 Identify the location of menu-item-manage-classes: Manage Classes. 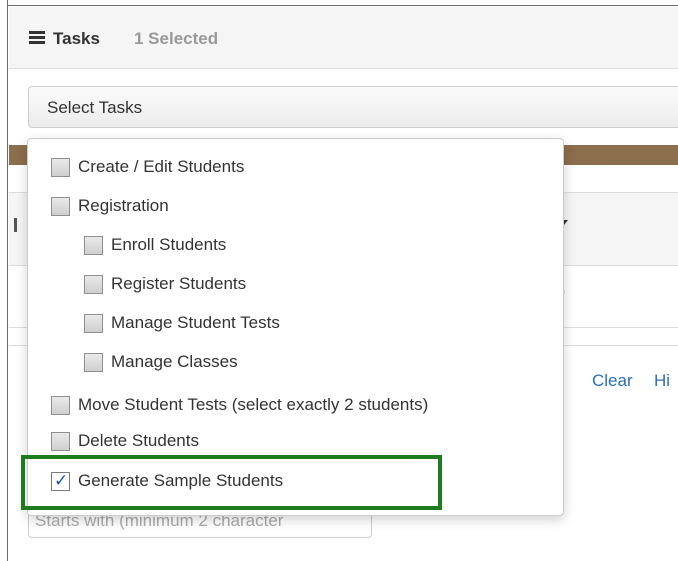
(161, 362).